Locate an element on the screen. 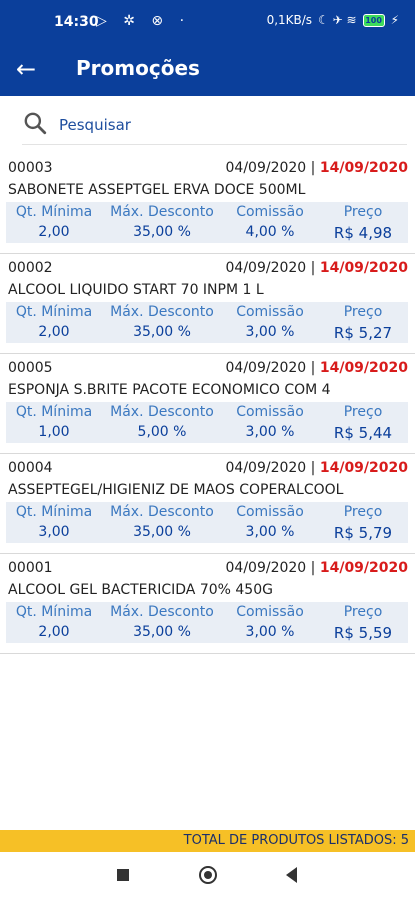  min-qty-value: 2,00 is located at coordinates (54, 332).